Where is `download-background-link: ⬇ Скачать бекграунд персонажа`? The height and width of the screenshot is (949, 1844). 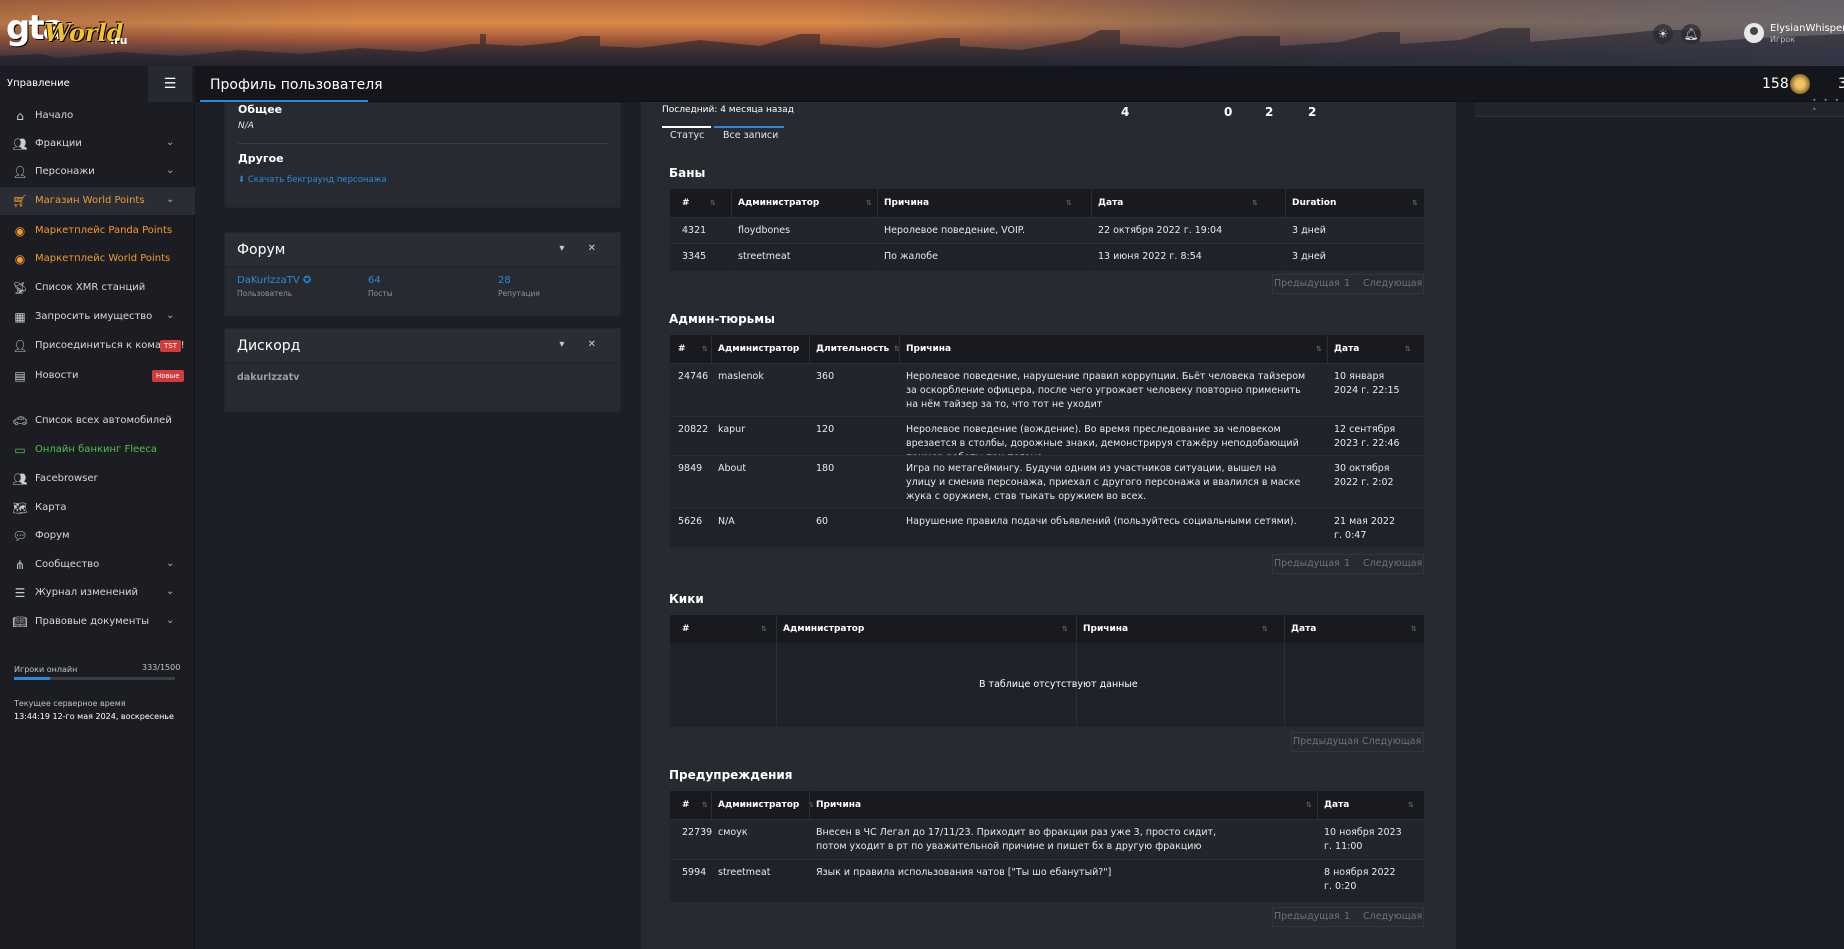 download-background-link: ⬇ Скачать бекграунд персонажа is located at coordinates (312, 180).